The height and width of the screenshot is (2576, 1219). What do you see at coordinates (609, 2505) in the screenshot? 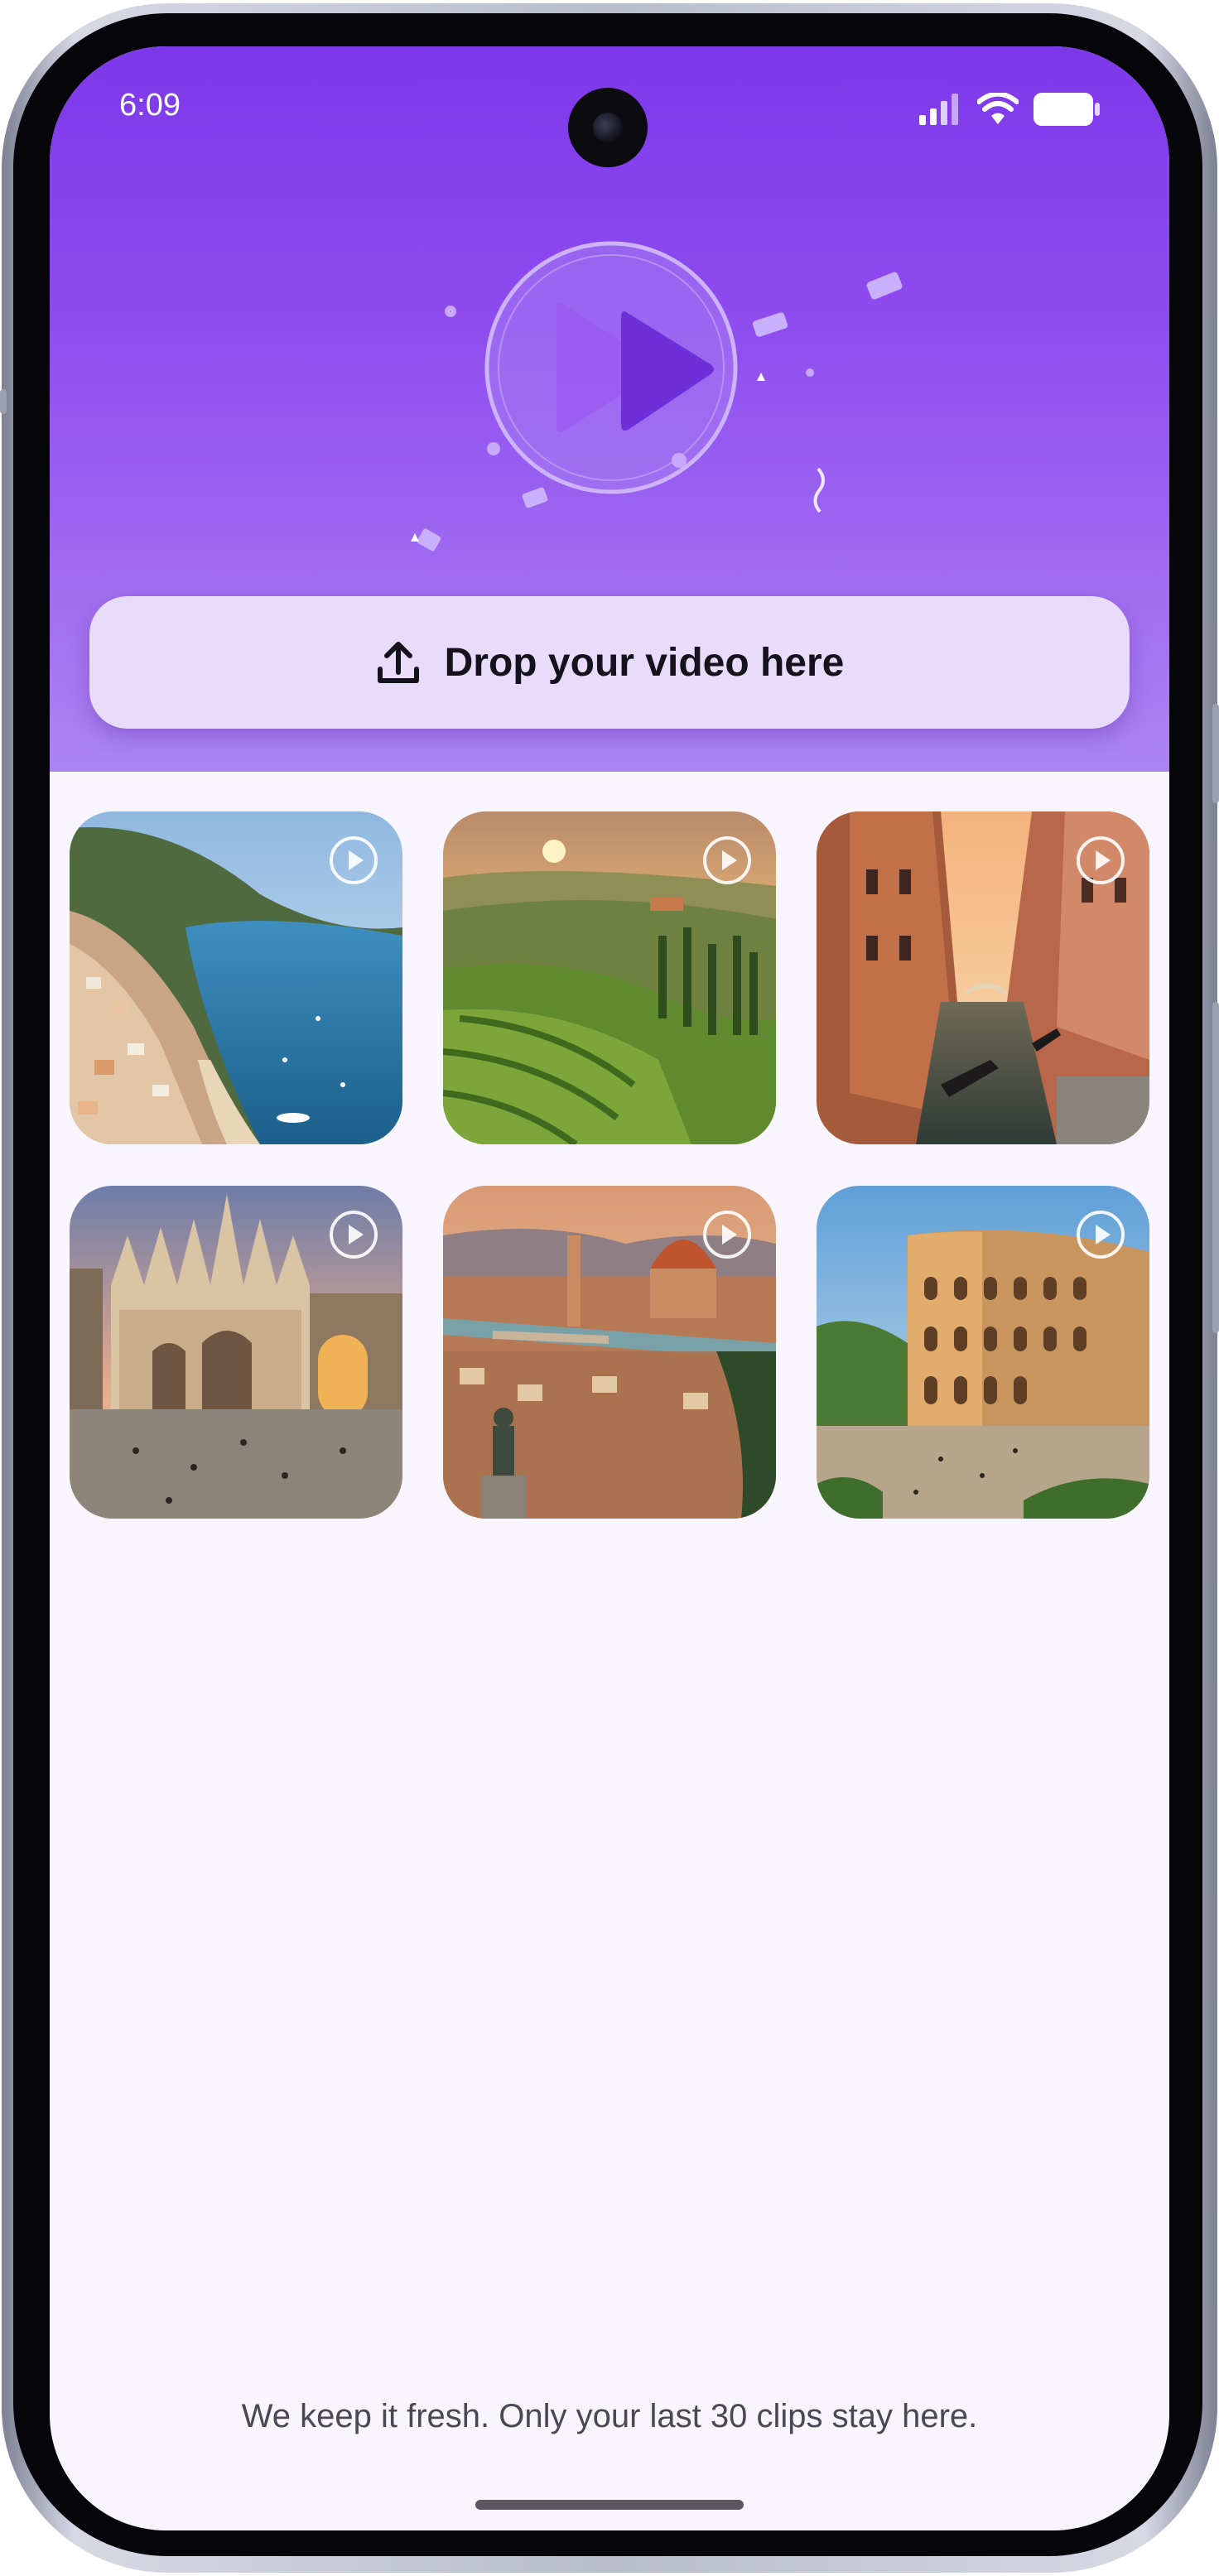
I see `home-indicator` at bounding box center [609, 2505].